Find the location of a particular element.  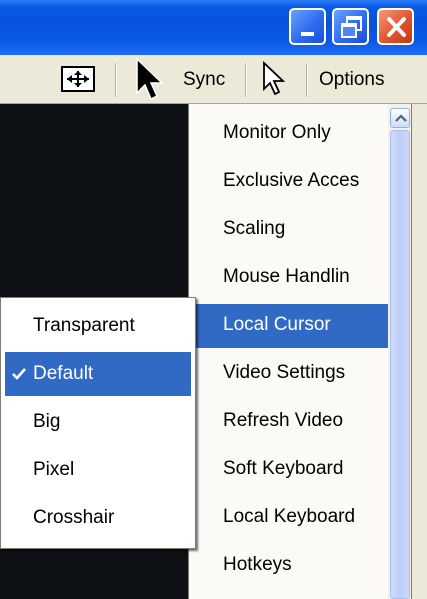

submenu-item-big: Big is located at coordinates (98, 422).